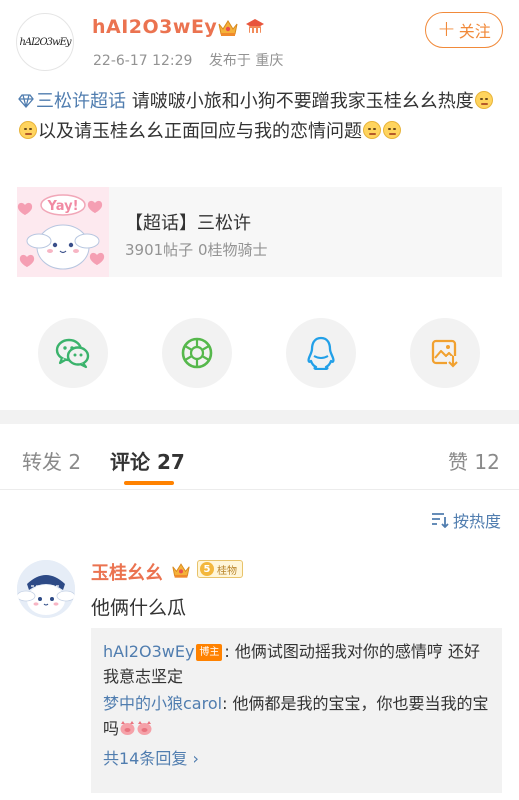 The image size is (519, 800). I want to click on more-replies-link: 共14条回复 ›, so click(296, 757).